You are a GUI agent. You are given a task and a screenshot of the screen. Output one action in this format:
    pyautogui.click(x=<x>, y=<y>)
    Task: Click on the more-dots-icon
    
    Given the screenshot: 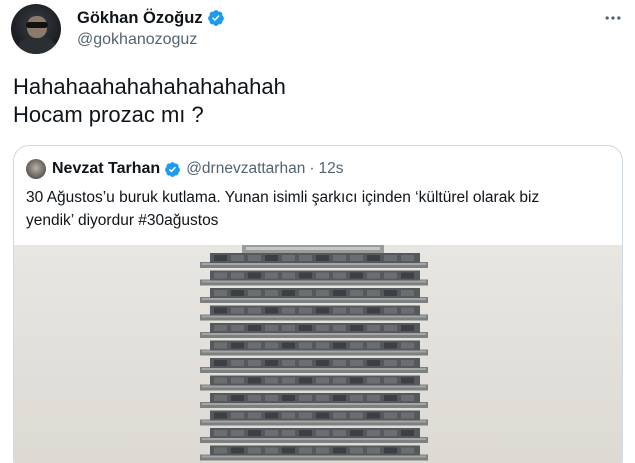 What is the action you would take?
    pyautogui.click(x=613, y=18)
    